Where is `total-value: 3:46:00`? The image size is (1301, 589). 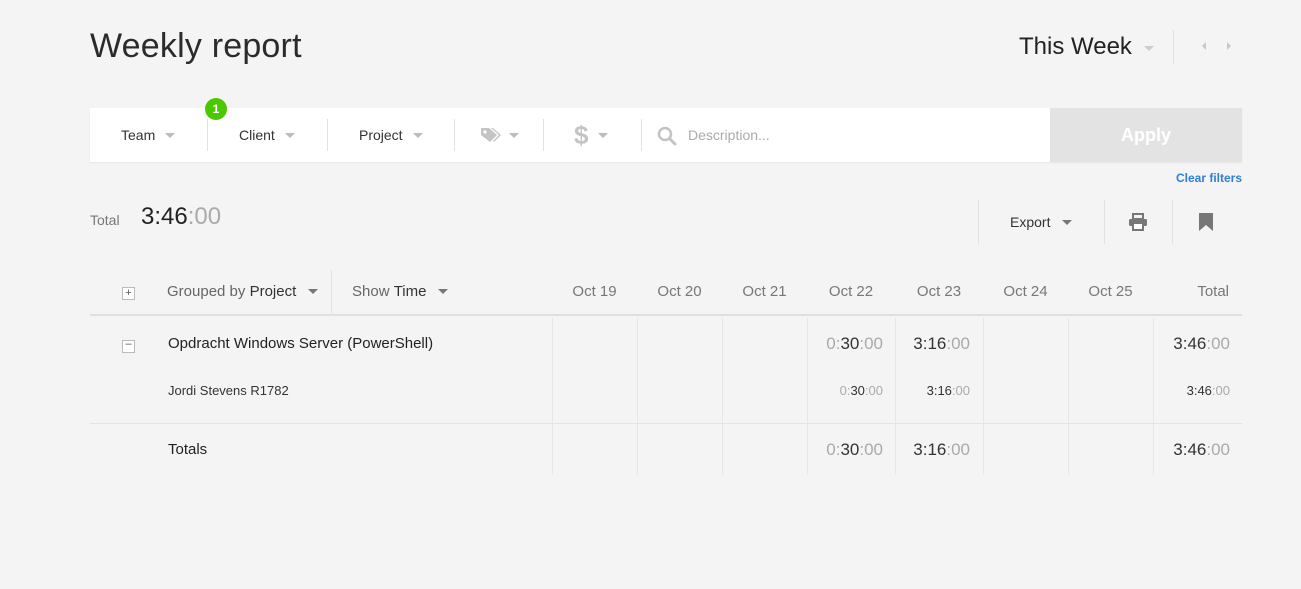
total-value: 3:46:00 is located at coordinates (181, 217).